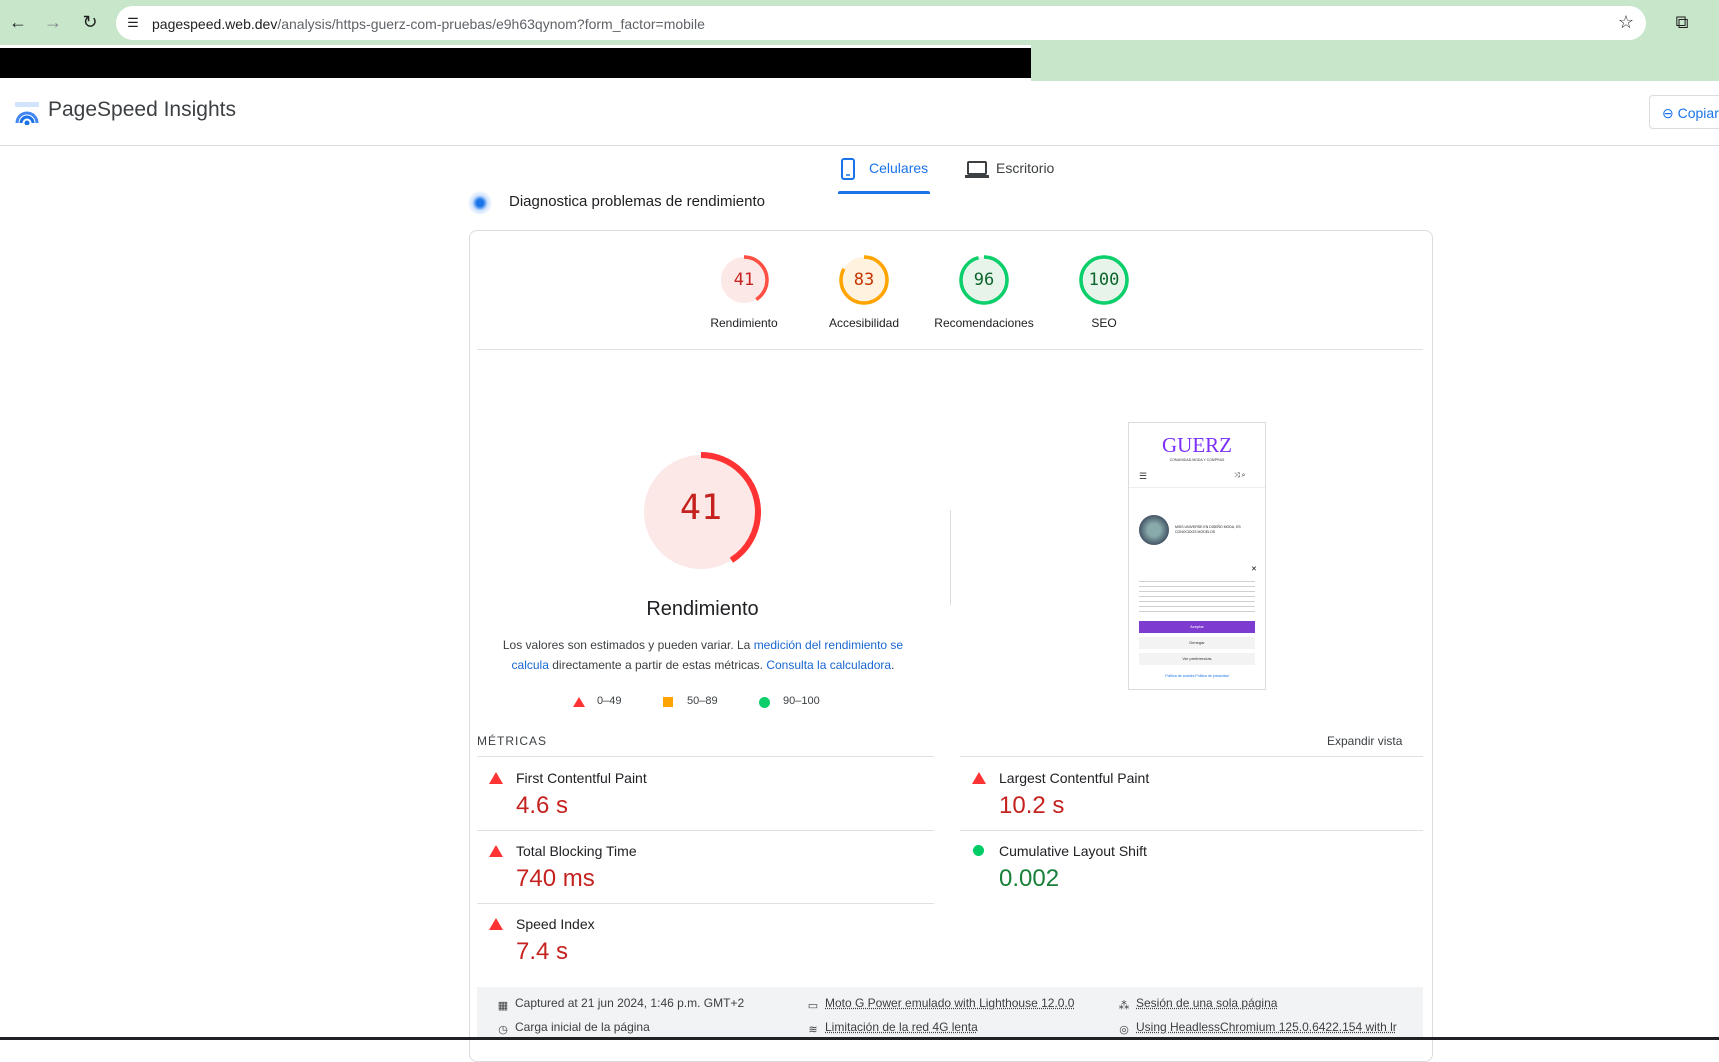  Describe the element at coordinates (859, 113) in the screenshot. I see `app-header: PageSpeed Insights ⊖ Copiar` at that location.